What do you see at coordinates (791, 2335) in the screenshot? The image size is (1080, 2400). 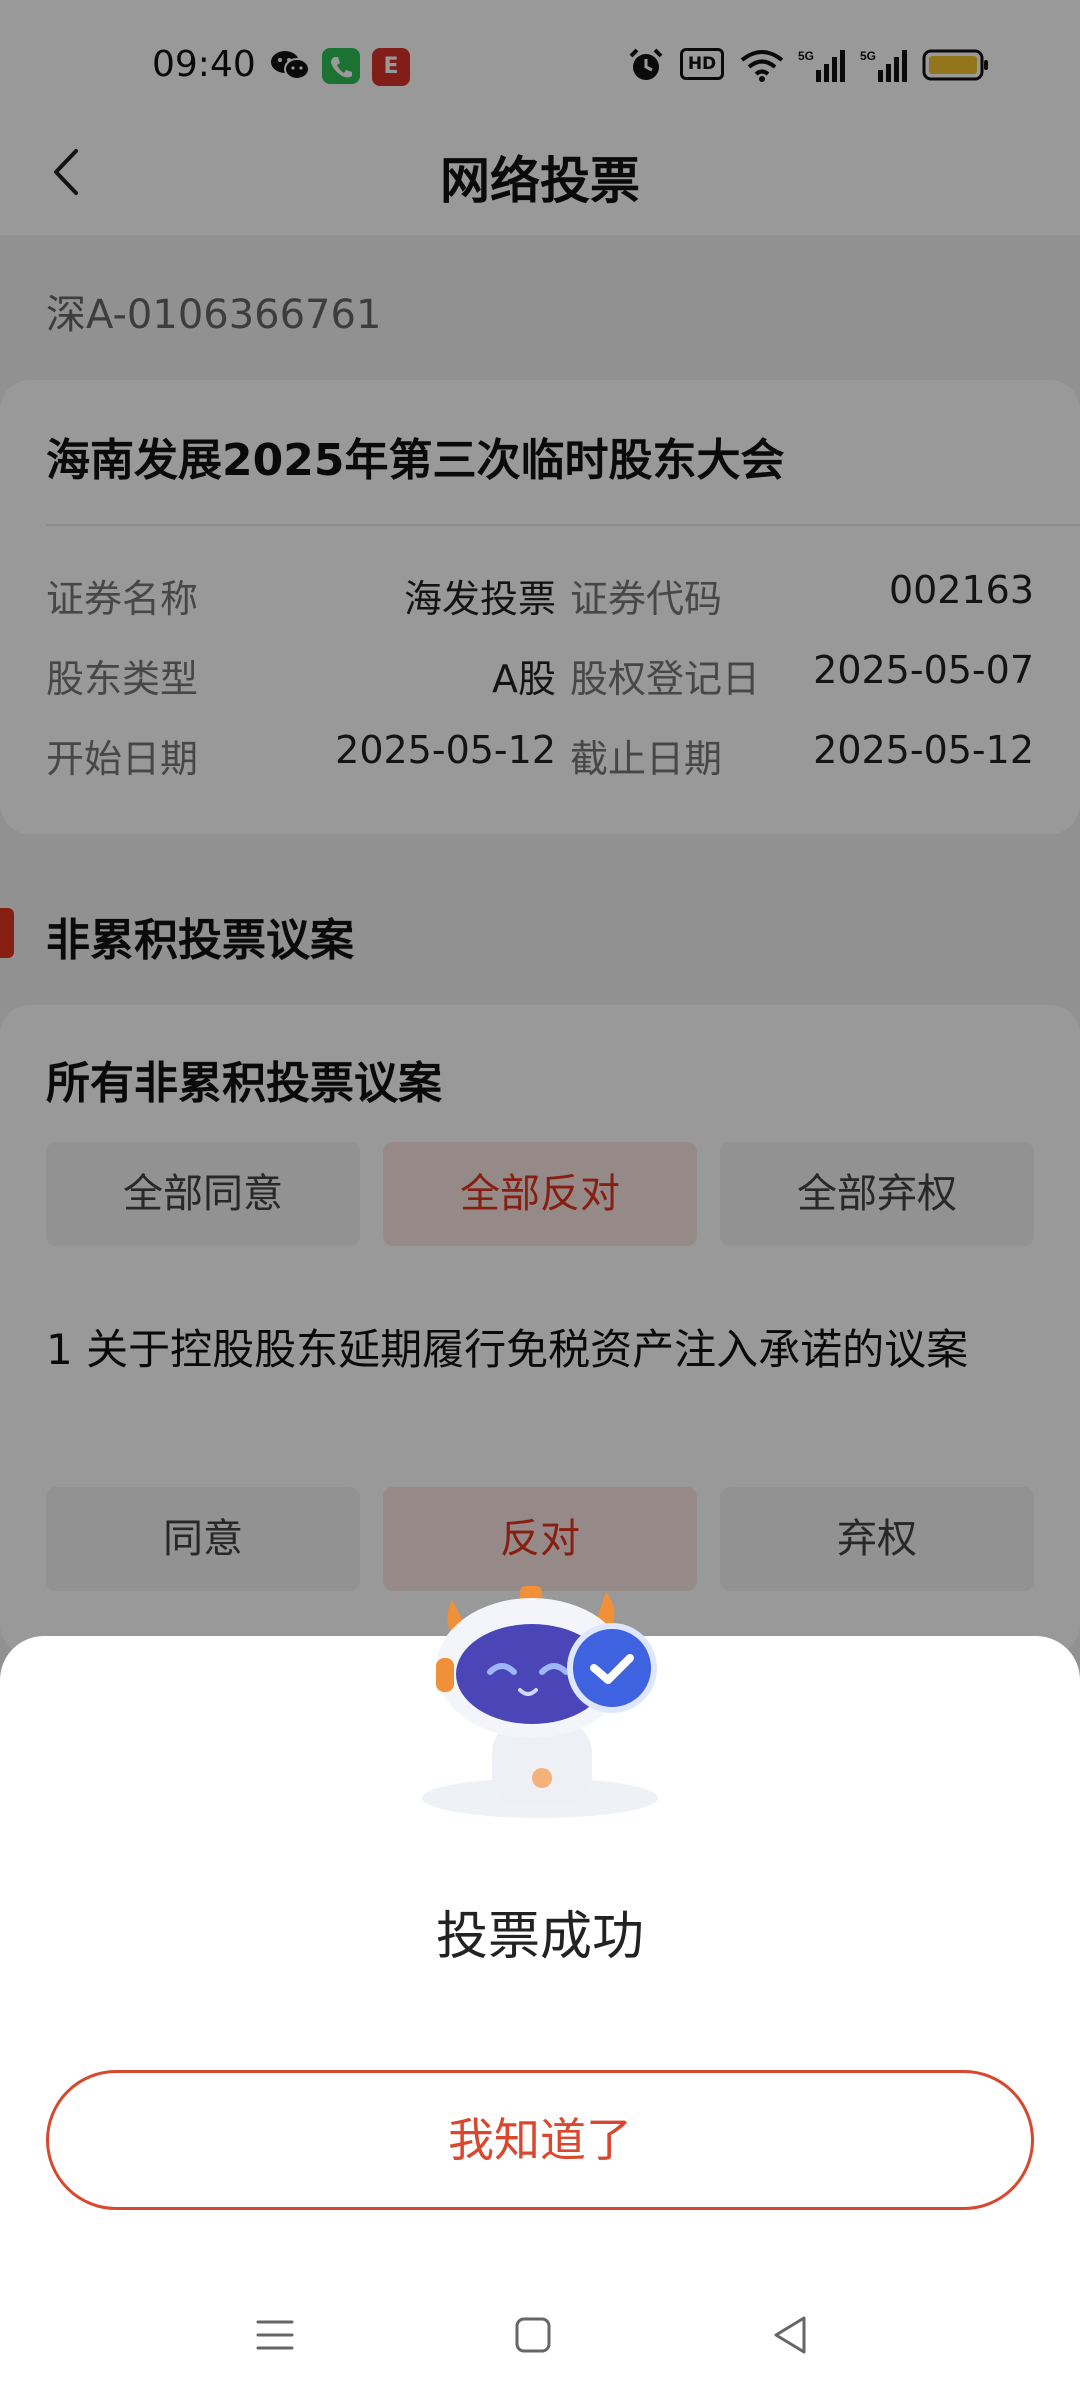 I see `back-triangle-icon` at bounding box center [791, 2335].